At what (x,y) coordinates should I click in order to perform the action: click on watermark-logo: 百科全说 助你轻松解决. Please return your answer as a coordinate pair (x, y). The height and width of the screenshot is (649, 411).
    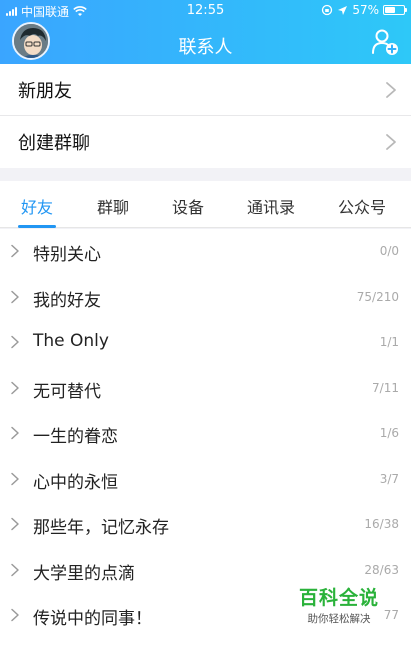
    Looking at the image, I should click on (339, 604).